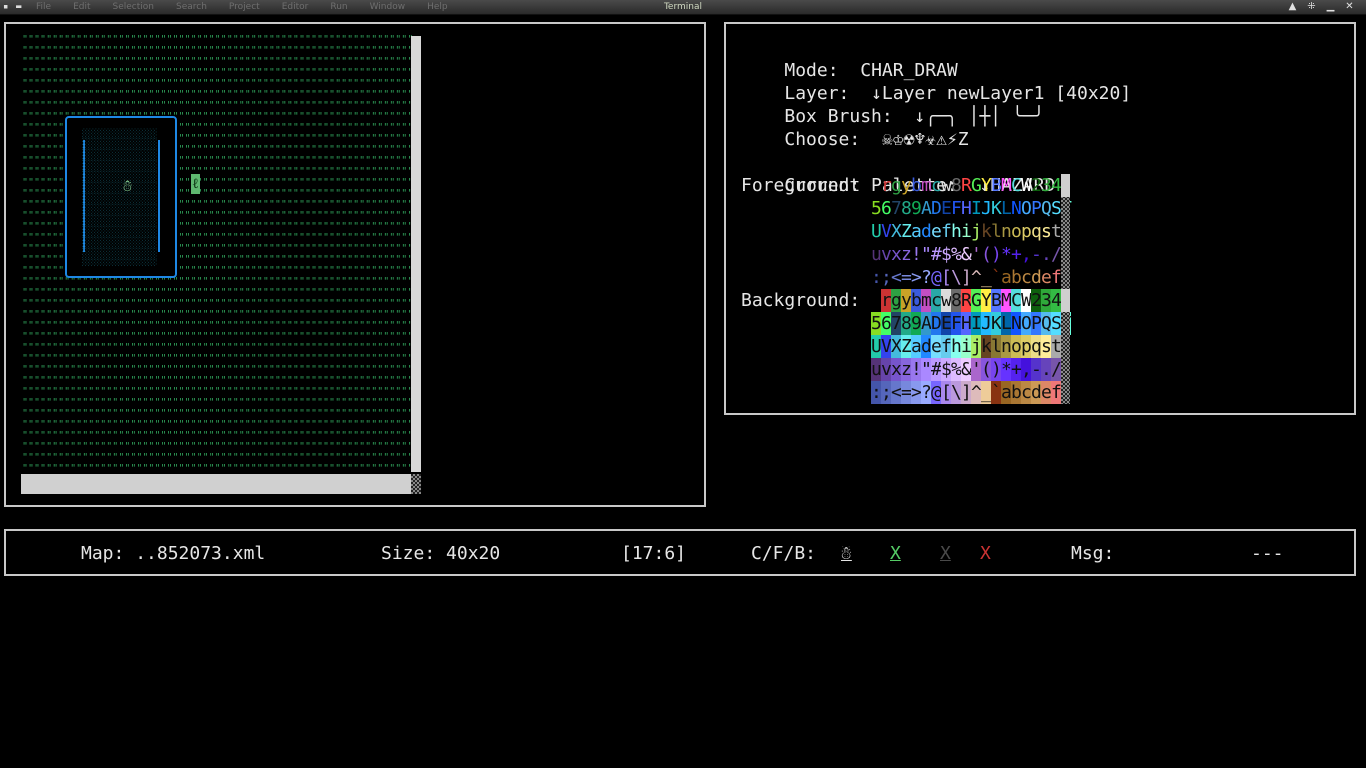 The height and width of the screenshot is (768, 1366). What do you see at coordinates (1026, 185) in the screenshot?
I see `palette-swatch: W` at bounding box center [1026, 185].